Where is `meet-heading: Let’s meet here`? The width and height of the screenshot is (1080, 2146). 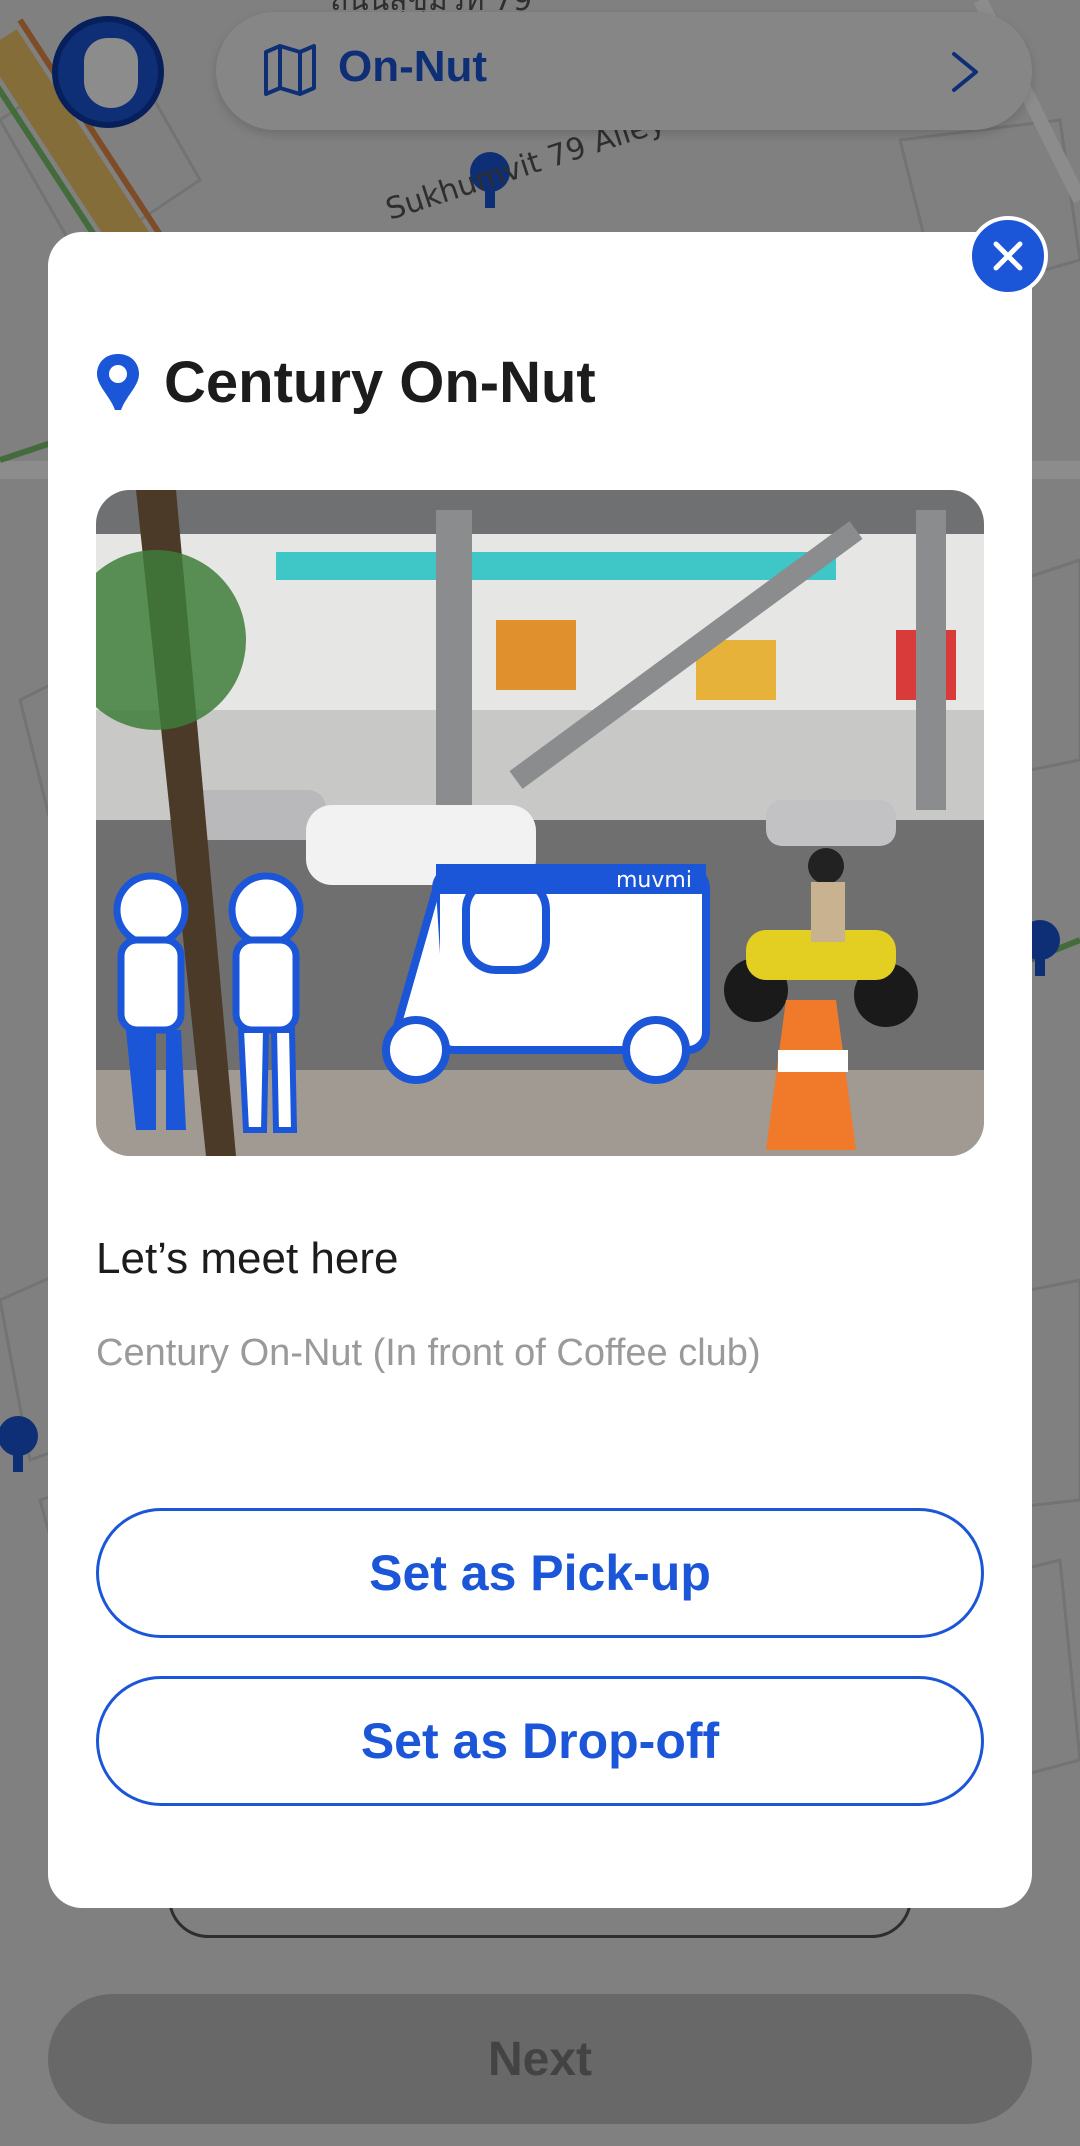 meet-heading: Let’s meet here is located at coordinates (247, 1258).